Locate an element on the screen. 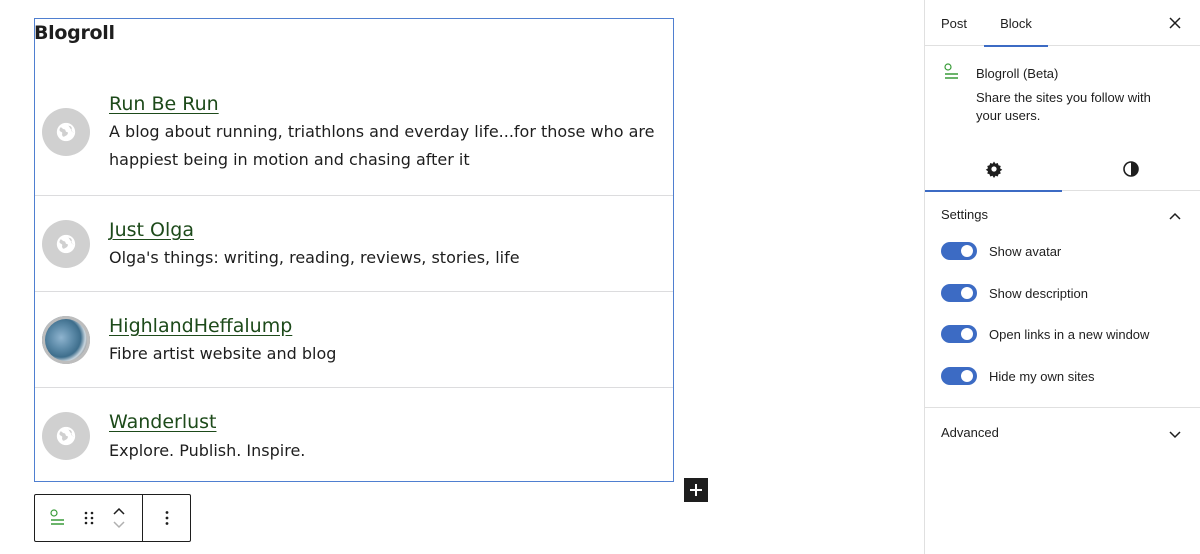 Image resolution: width=1200 pixels, height=554 pixels. drag-handle-icon is located at coordinates (88, 518).